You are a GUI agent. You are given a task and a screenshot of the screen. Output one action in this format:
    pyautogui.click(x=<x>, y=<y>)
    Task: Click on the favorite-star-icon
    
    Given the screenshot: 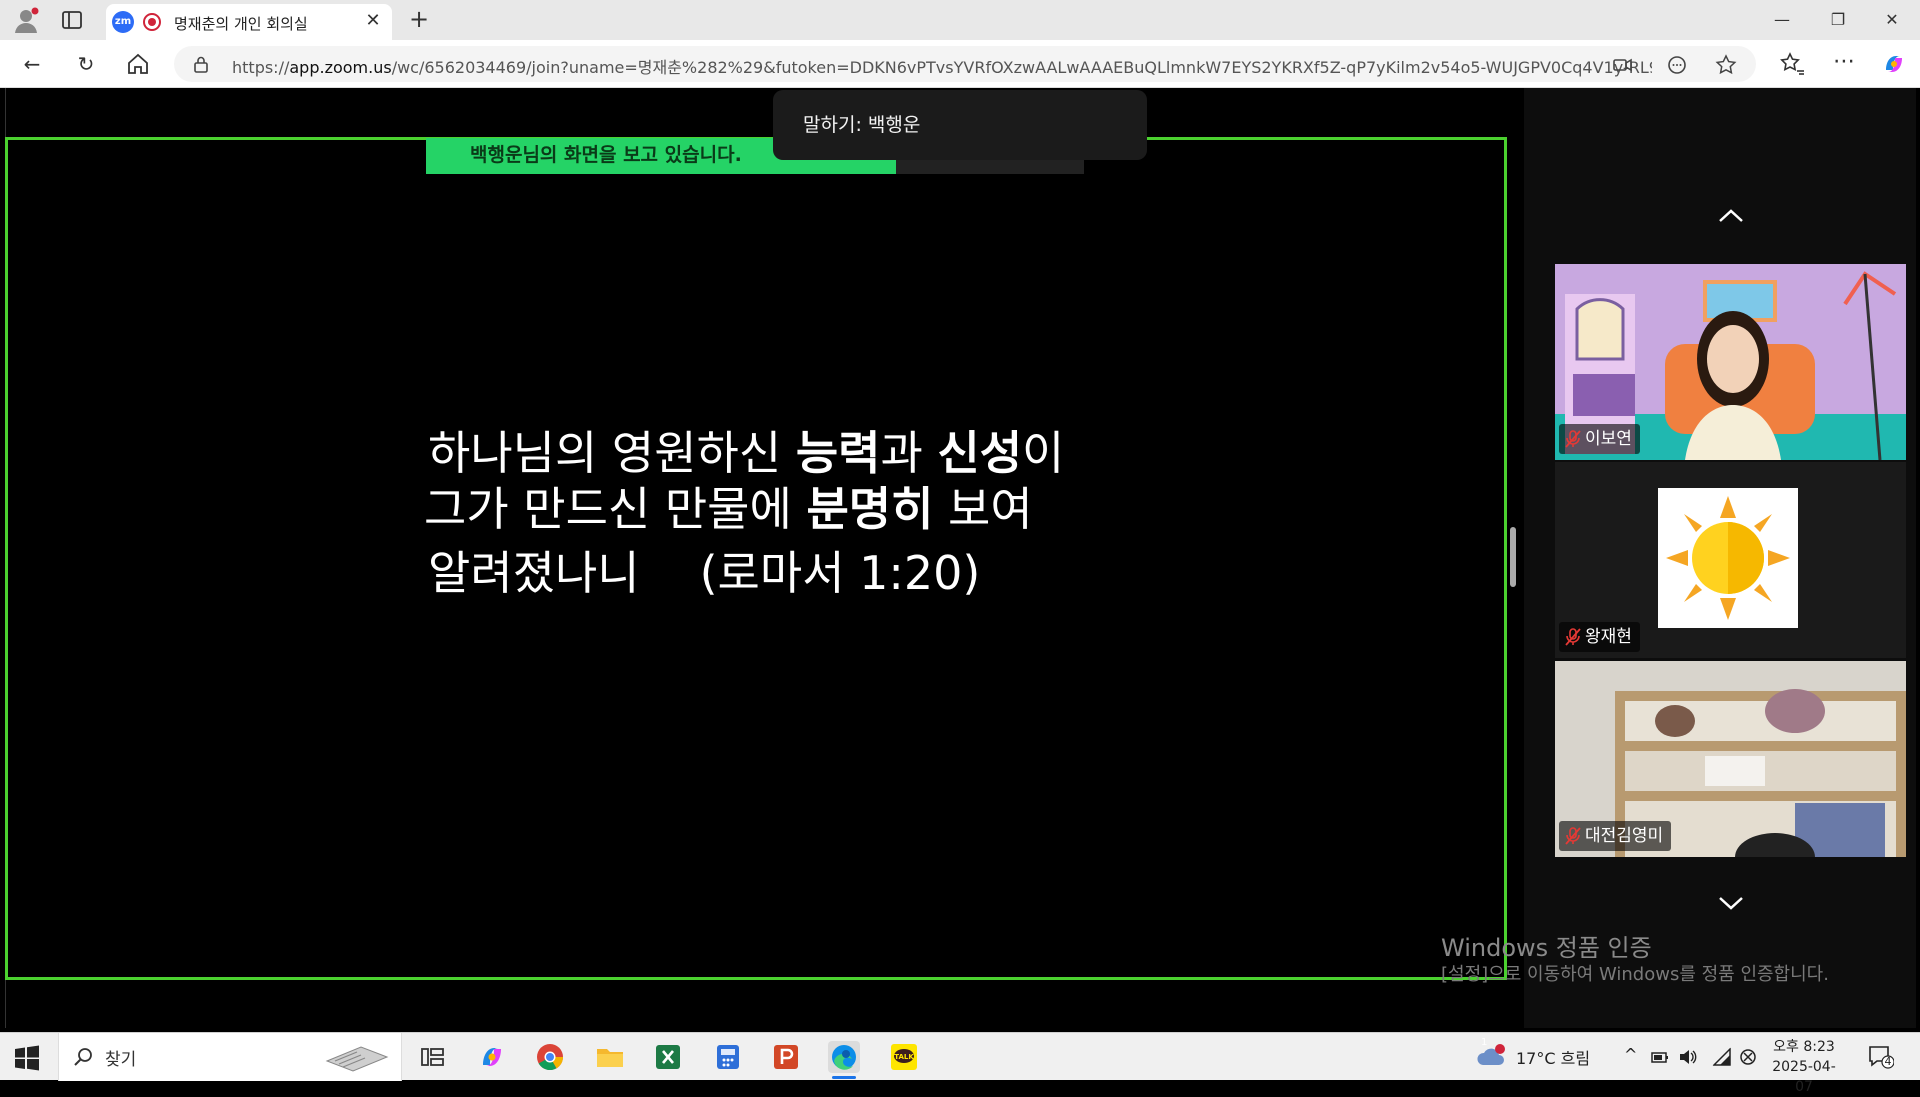 What is the action you would take?
    pyautogui.click(x=1726, y=65)
    